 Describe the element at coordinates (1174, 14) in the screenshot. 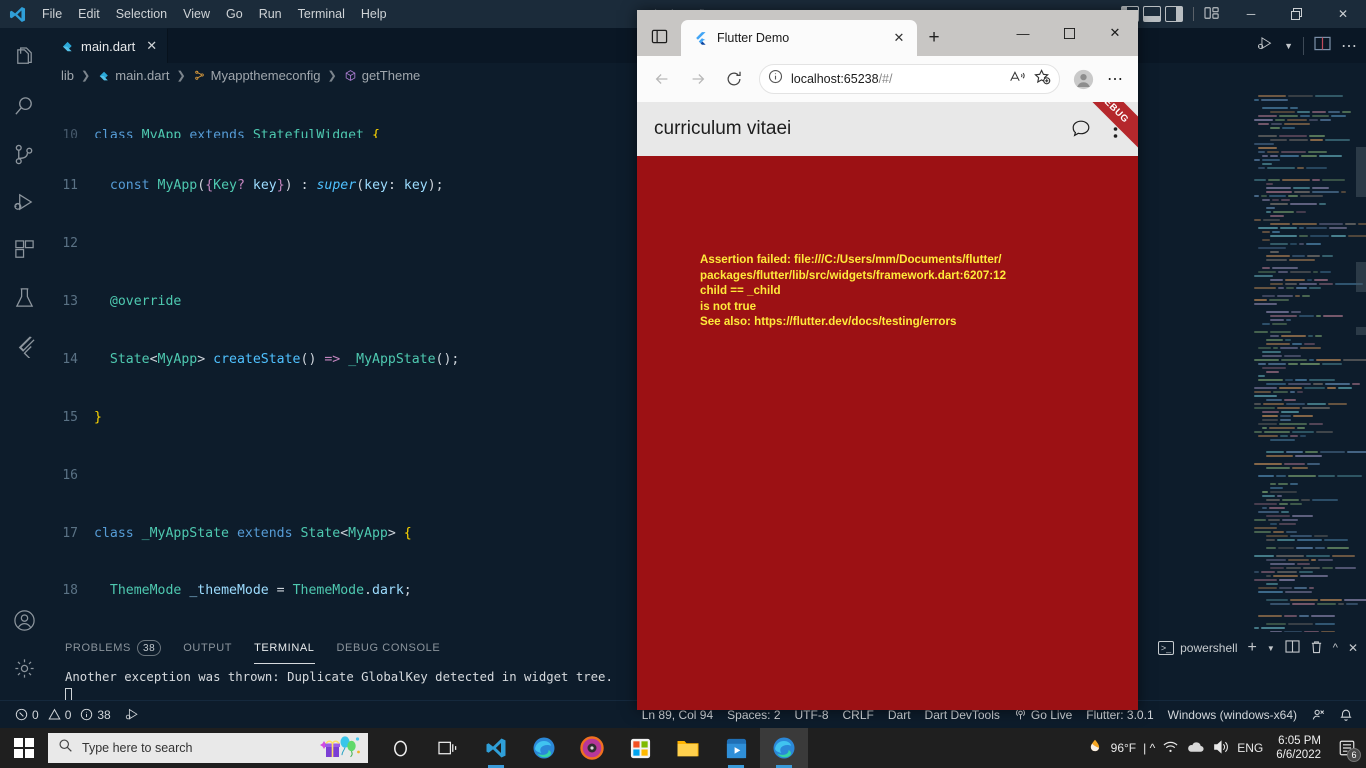

I see `toggle-secondary-sidebar-icon` at that location.